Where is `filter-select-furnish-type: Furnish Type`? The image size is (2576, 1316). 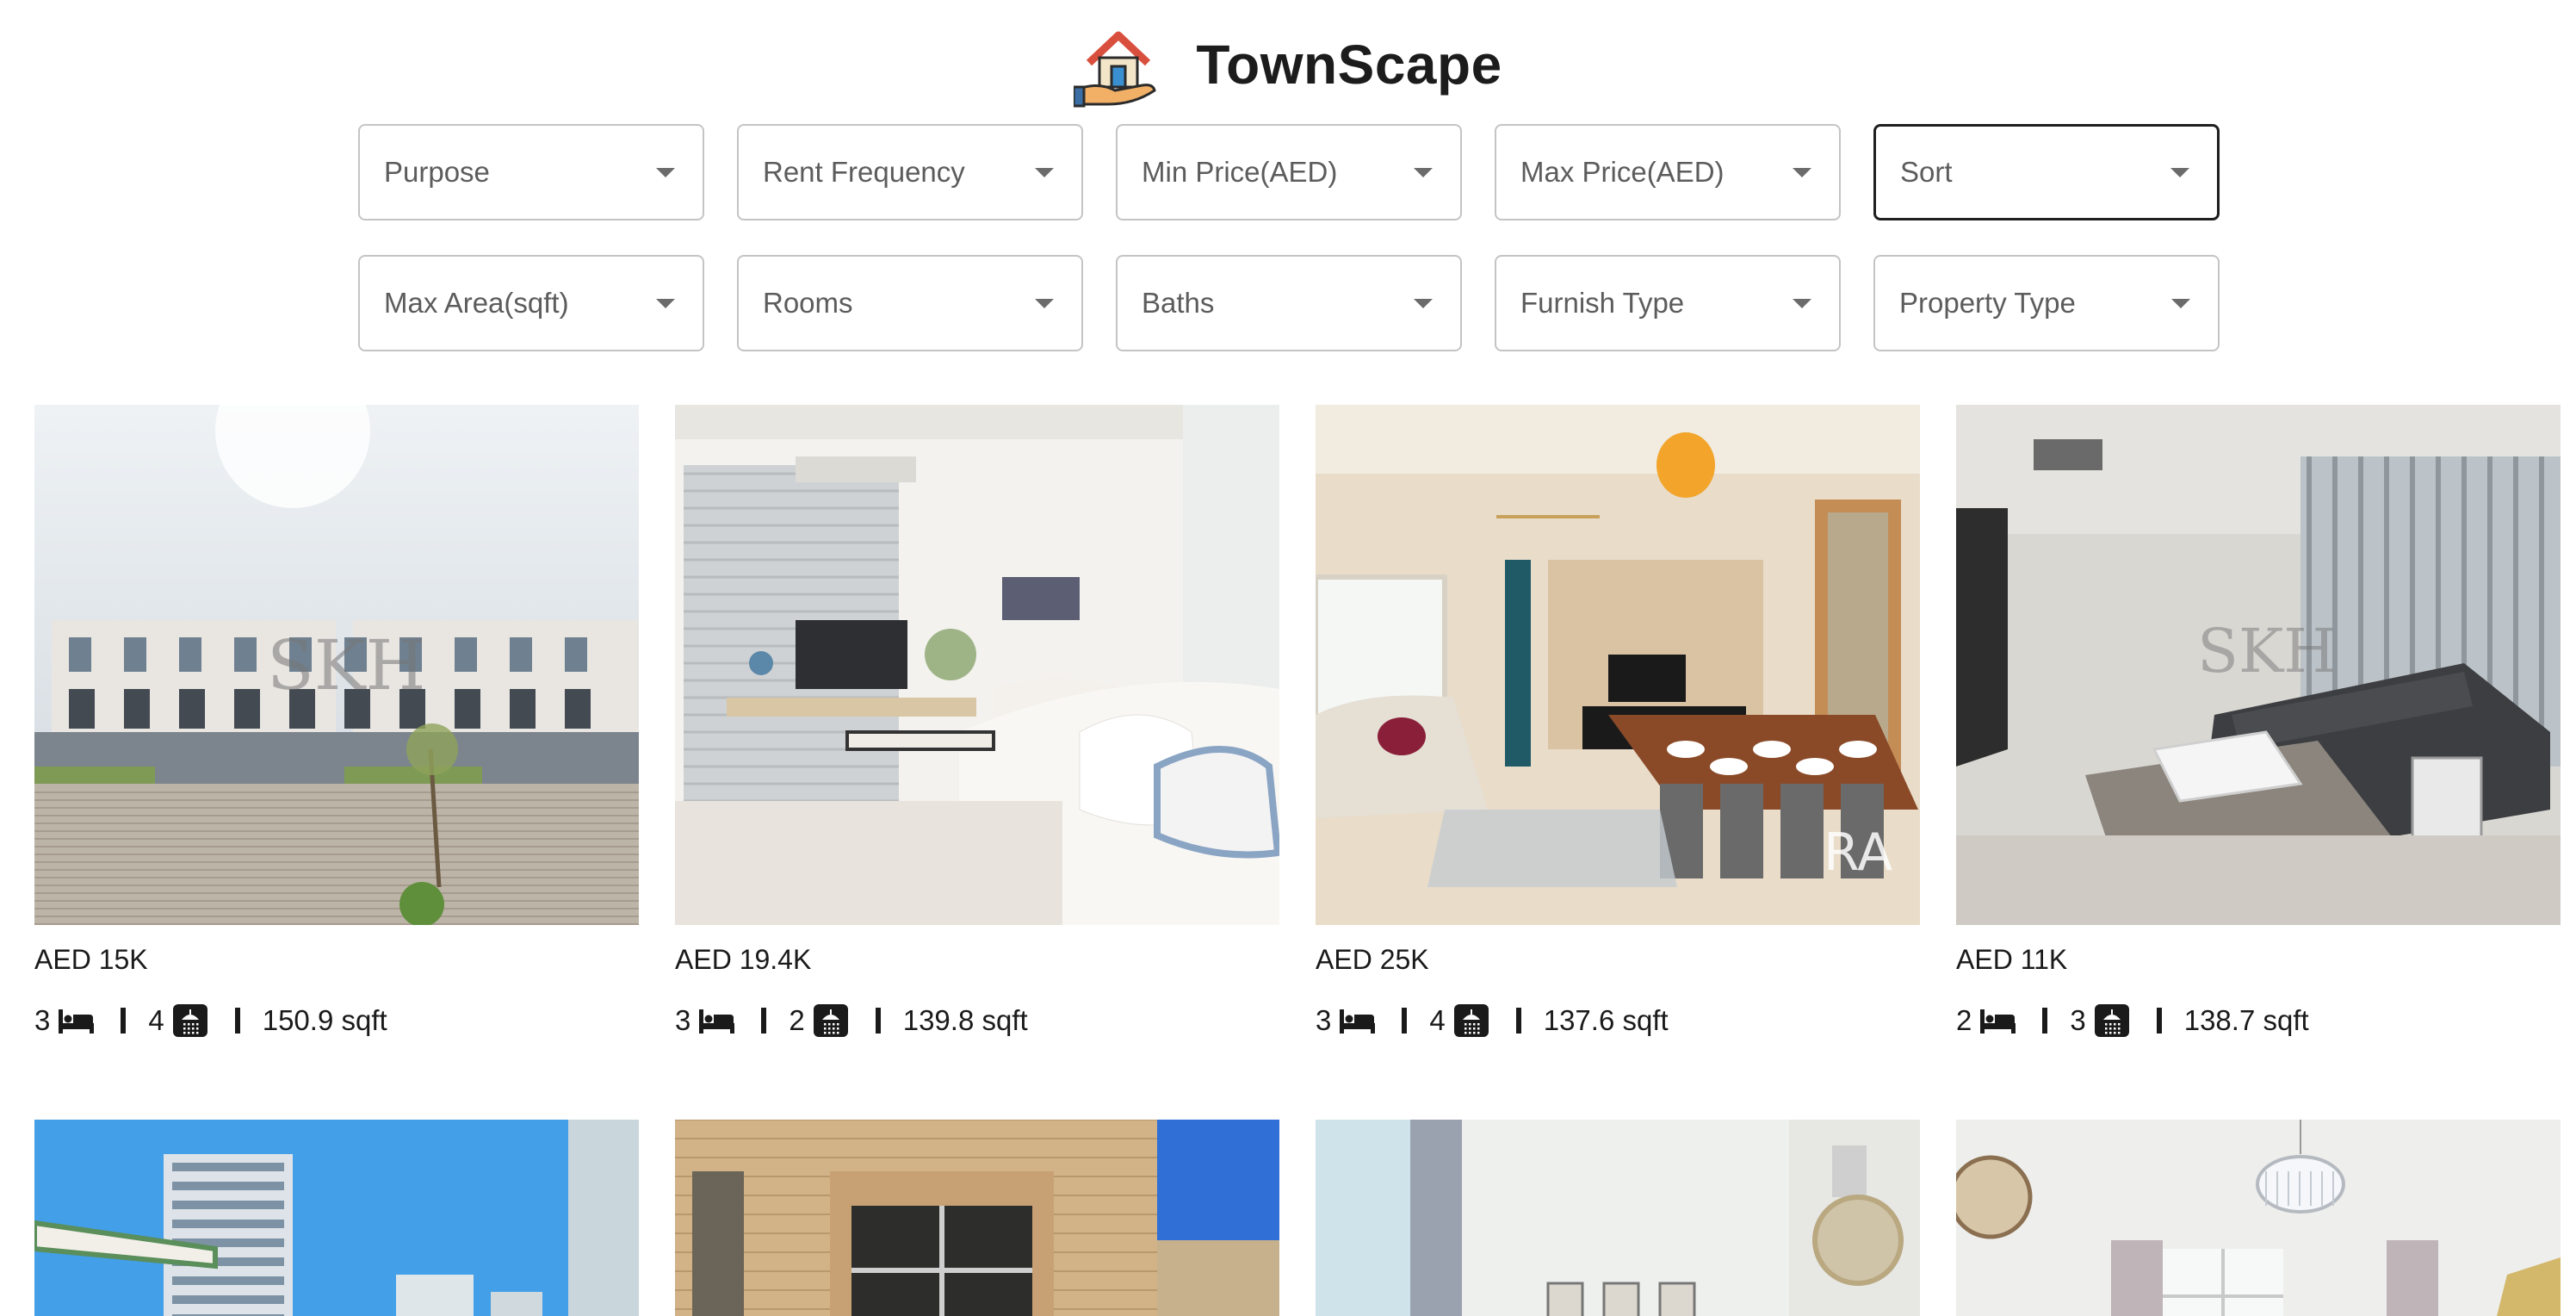
filter-select-furnish-type: Furnish Type is located at coordinates (1668, 303).